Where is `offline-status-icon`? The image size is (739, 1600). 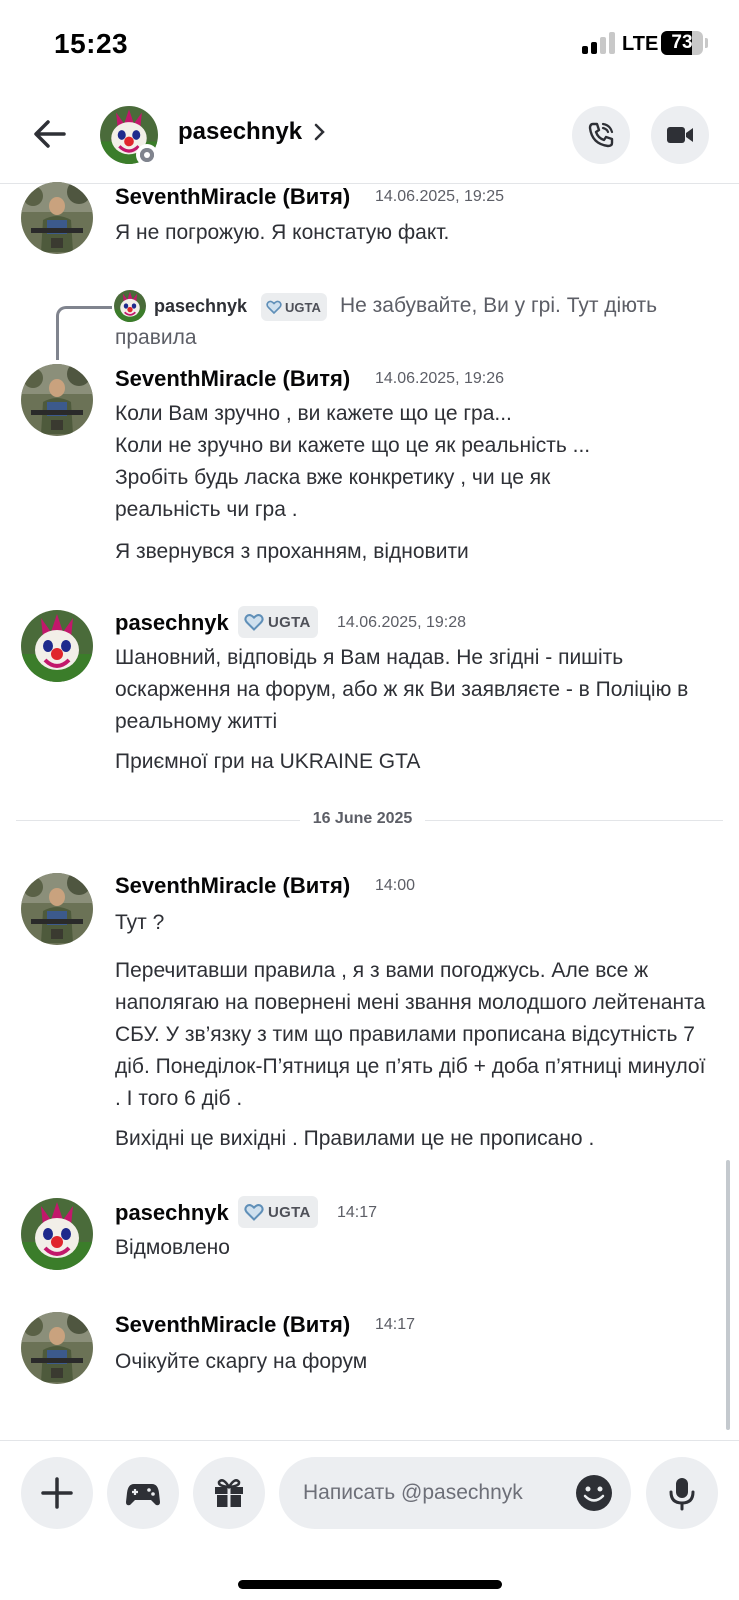
offline-status-icon is located at coordinates (147, 155).